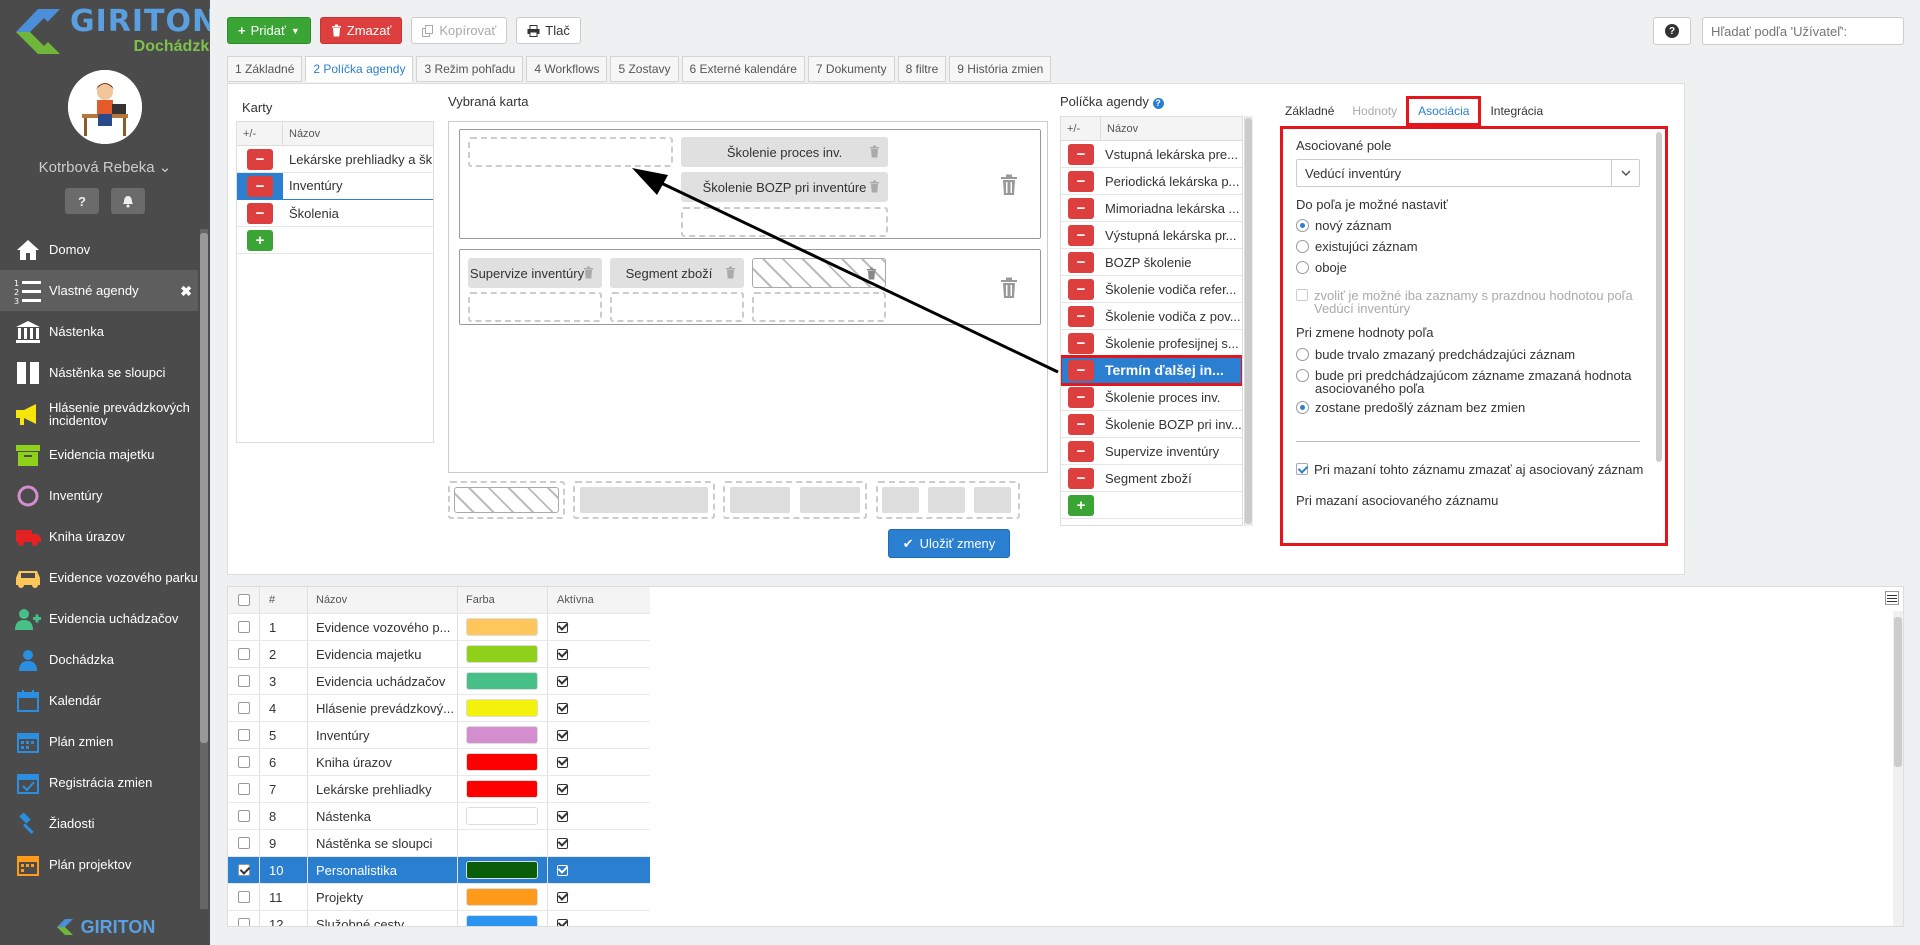  I want to click on tab-1: 1 Základné, so click(265, 69).